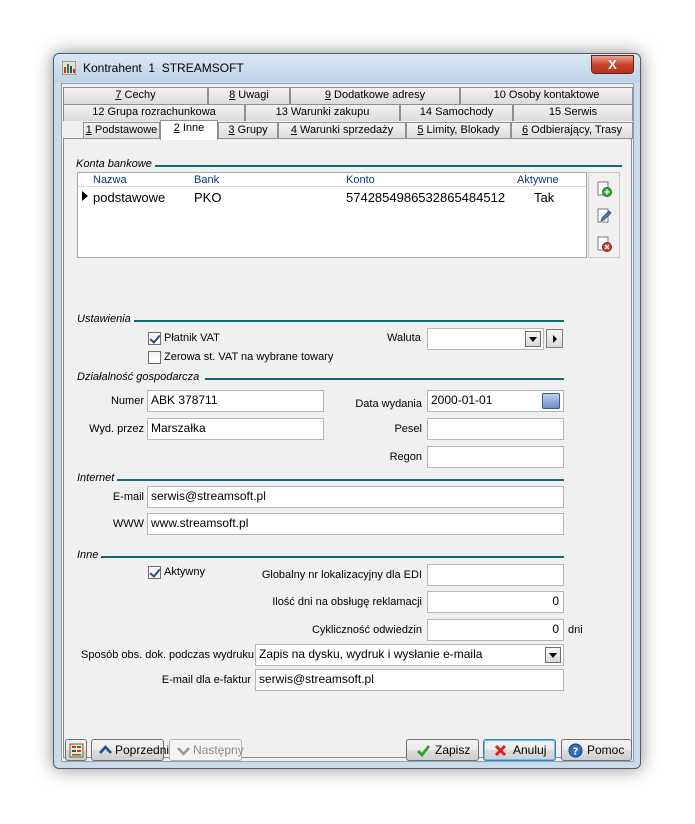  Describe the element at coordinates (405, 457) in the screenshot. I see `regon-label: Regon` at that location.